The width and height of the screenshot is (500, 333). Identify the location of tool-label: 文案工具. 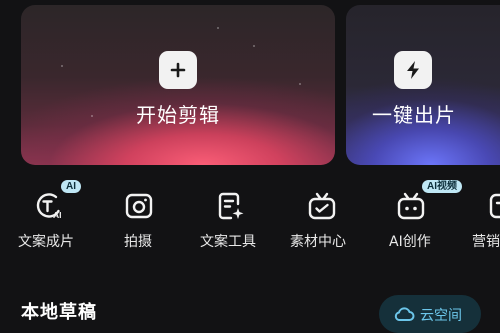
(228, 242).